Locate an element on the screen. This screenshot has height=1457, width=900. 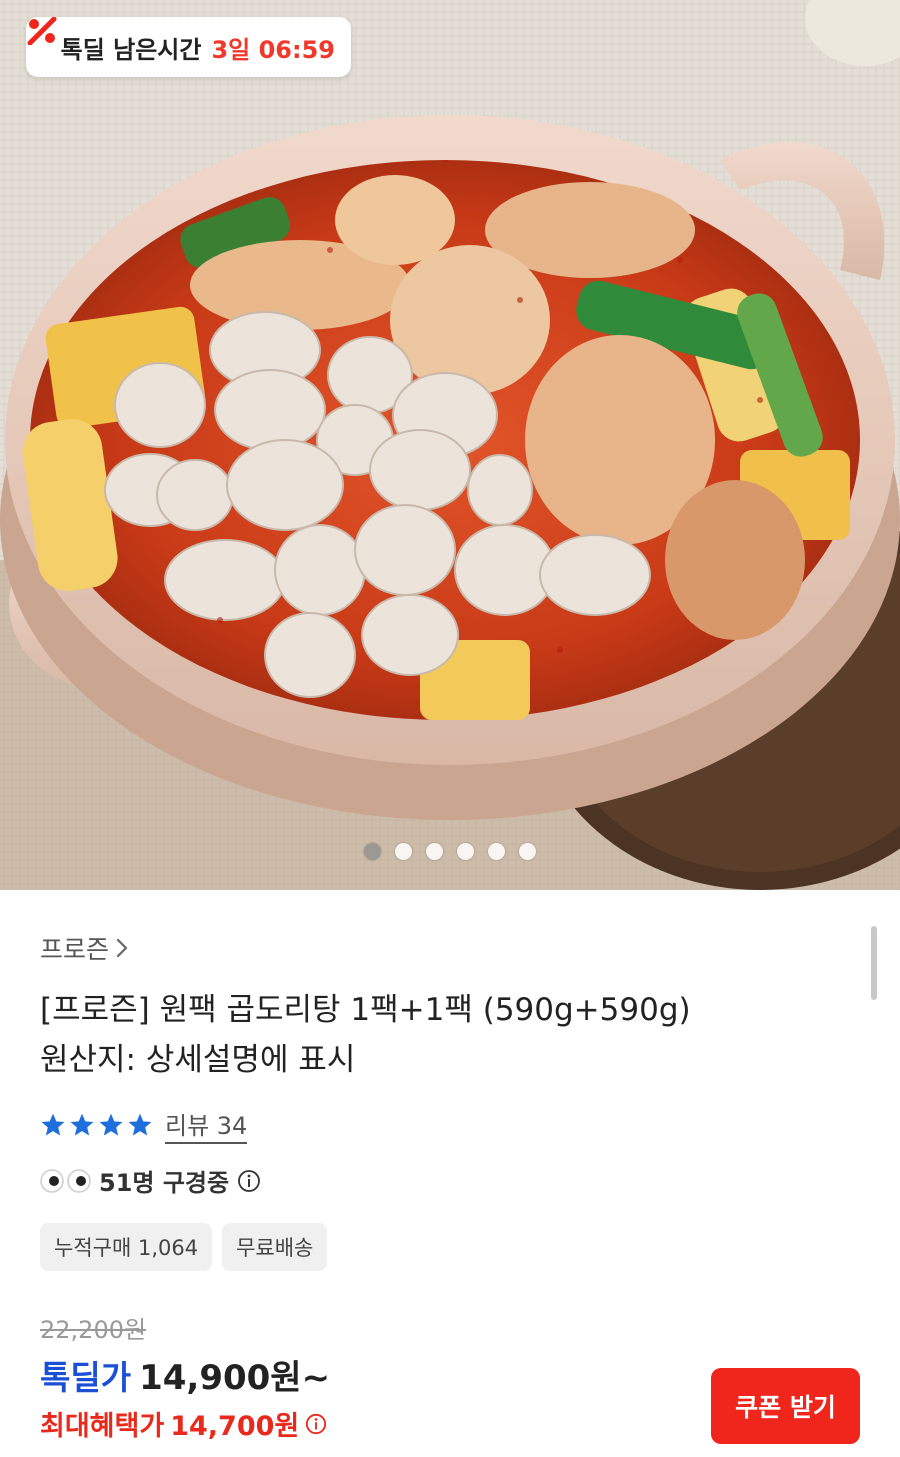
product-origin: 원산지: 상세설명에 표시 is located at coordinates (198, 1060).